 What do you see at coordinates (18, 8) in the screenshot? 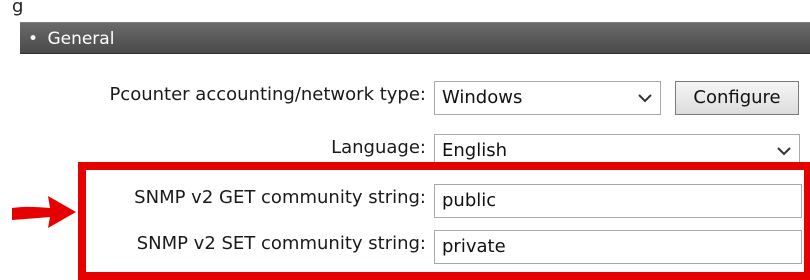
I see `clipped-heading: g` at bounding box center [18, 8].